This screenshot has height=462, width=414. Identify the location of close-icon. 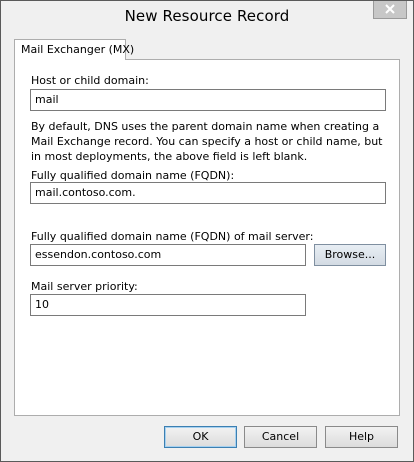
(390, 9).